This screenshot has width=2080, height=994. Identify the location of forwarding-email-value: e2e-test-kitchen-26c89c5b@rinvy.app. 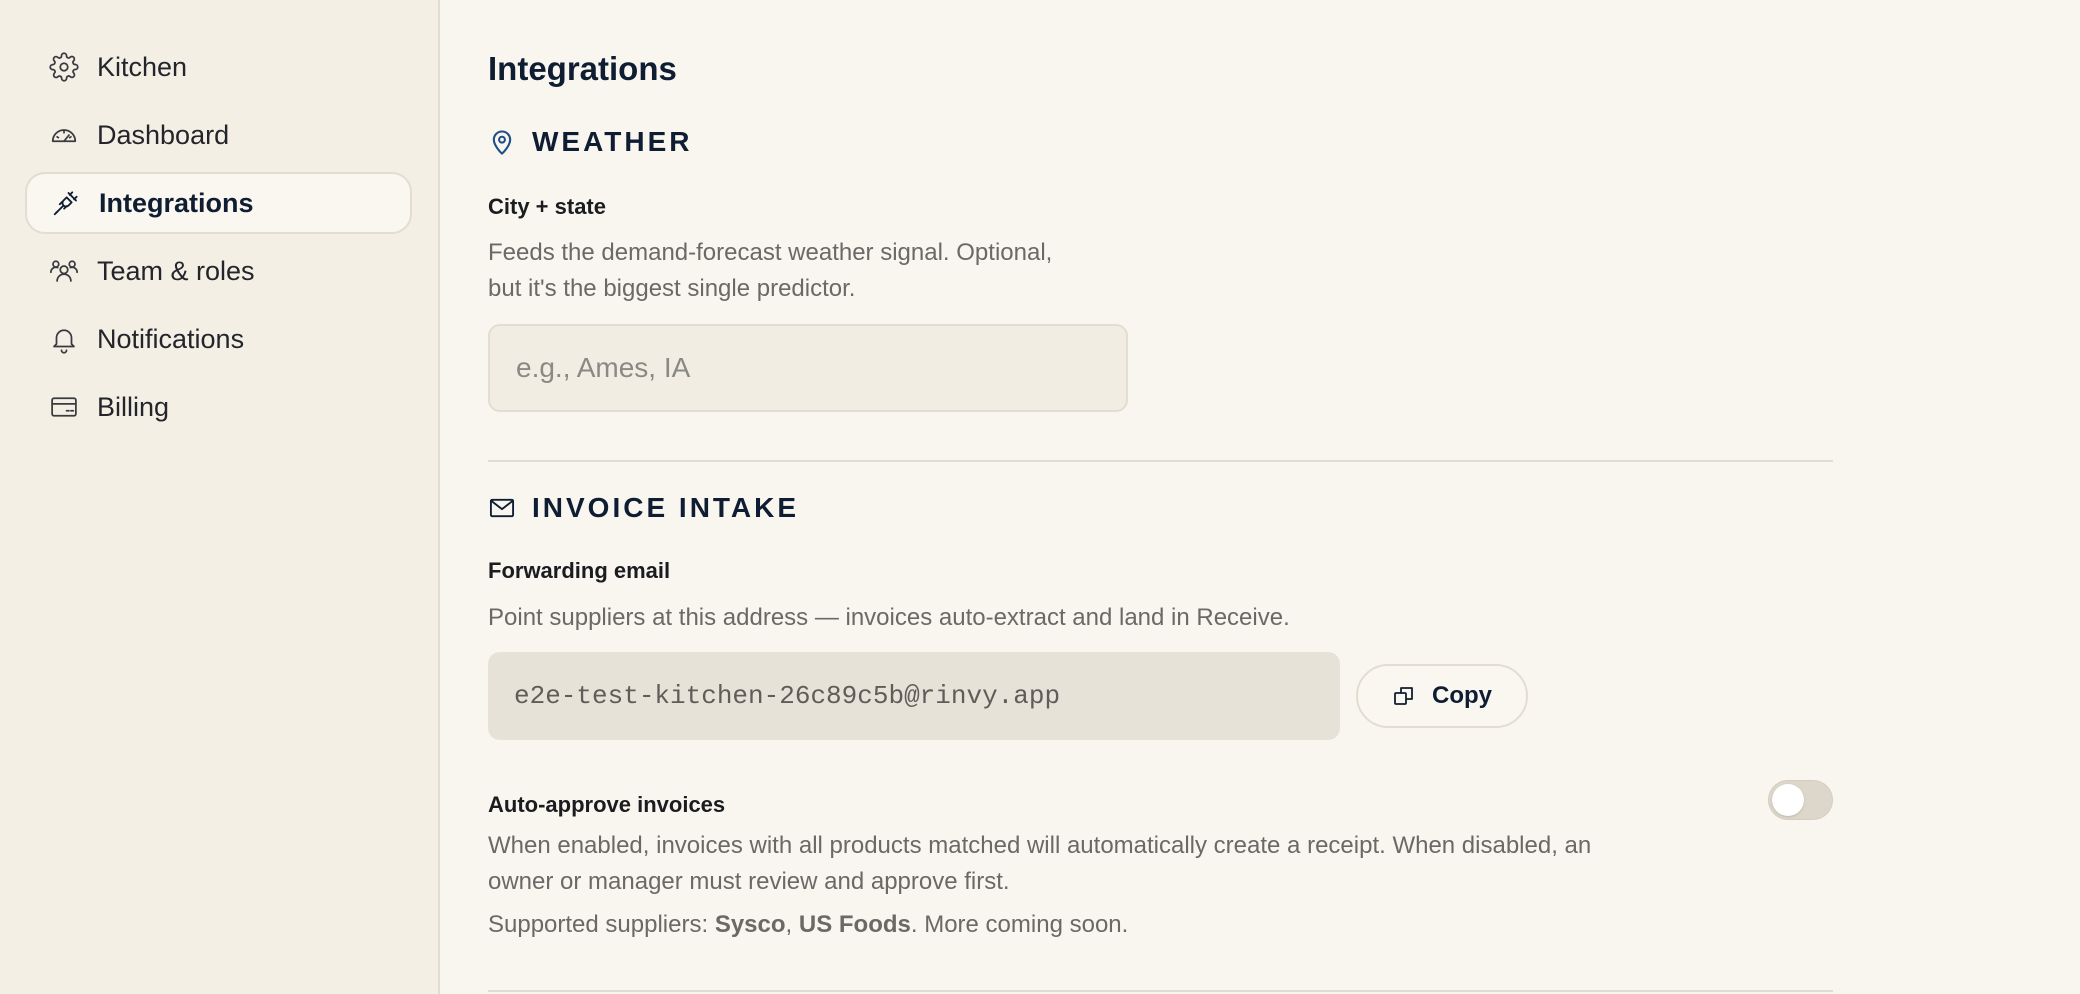
(914, 696).